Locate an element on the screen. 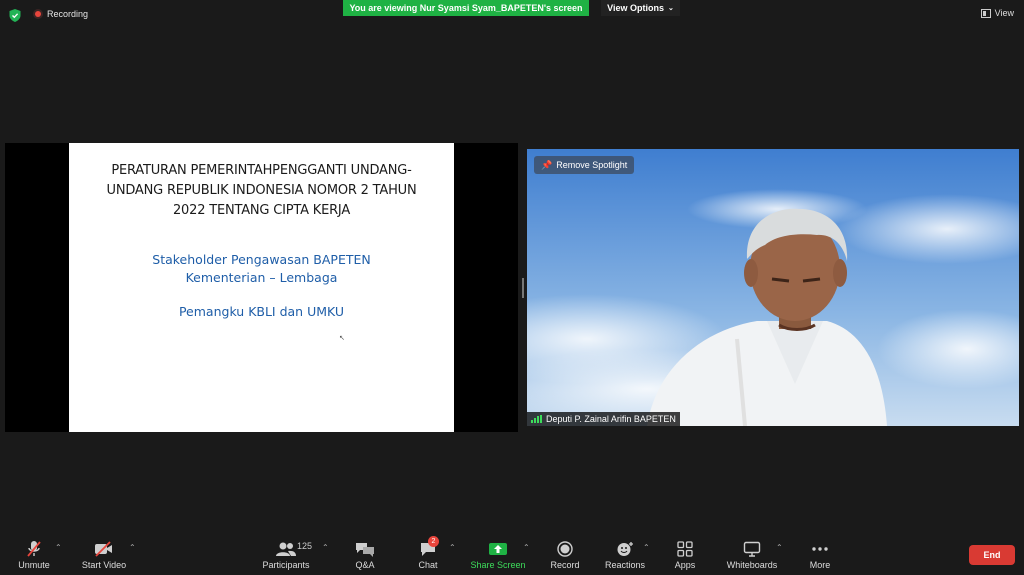 The width and height of the screenshot is (1024, 575). view-button: View is located at coordinates (997, 13).